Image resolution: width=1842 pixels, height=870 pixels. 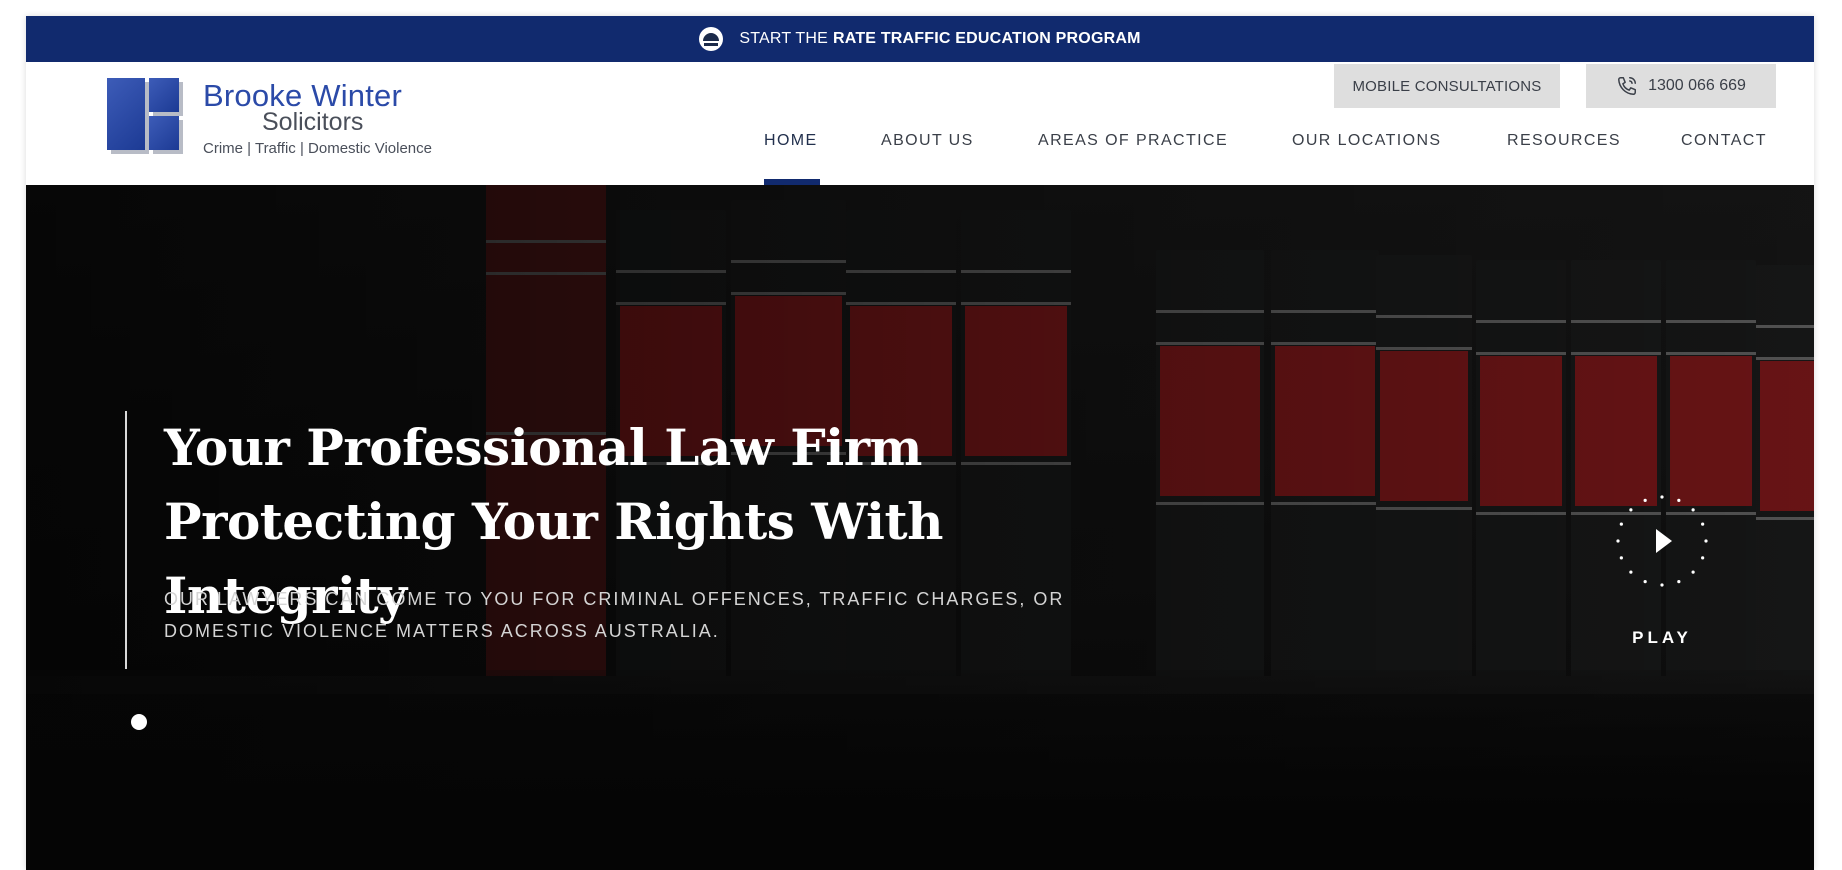 What do you see at coordinates (927, 141) in the screenshot?
I see `nav-item-about-us: ABOUT US` at bounding box center [927, 141].